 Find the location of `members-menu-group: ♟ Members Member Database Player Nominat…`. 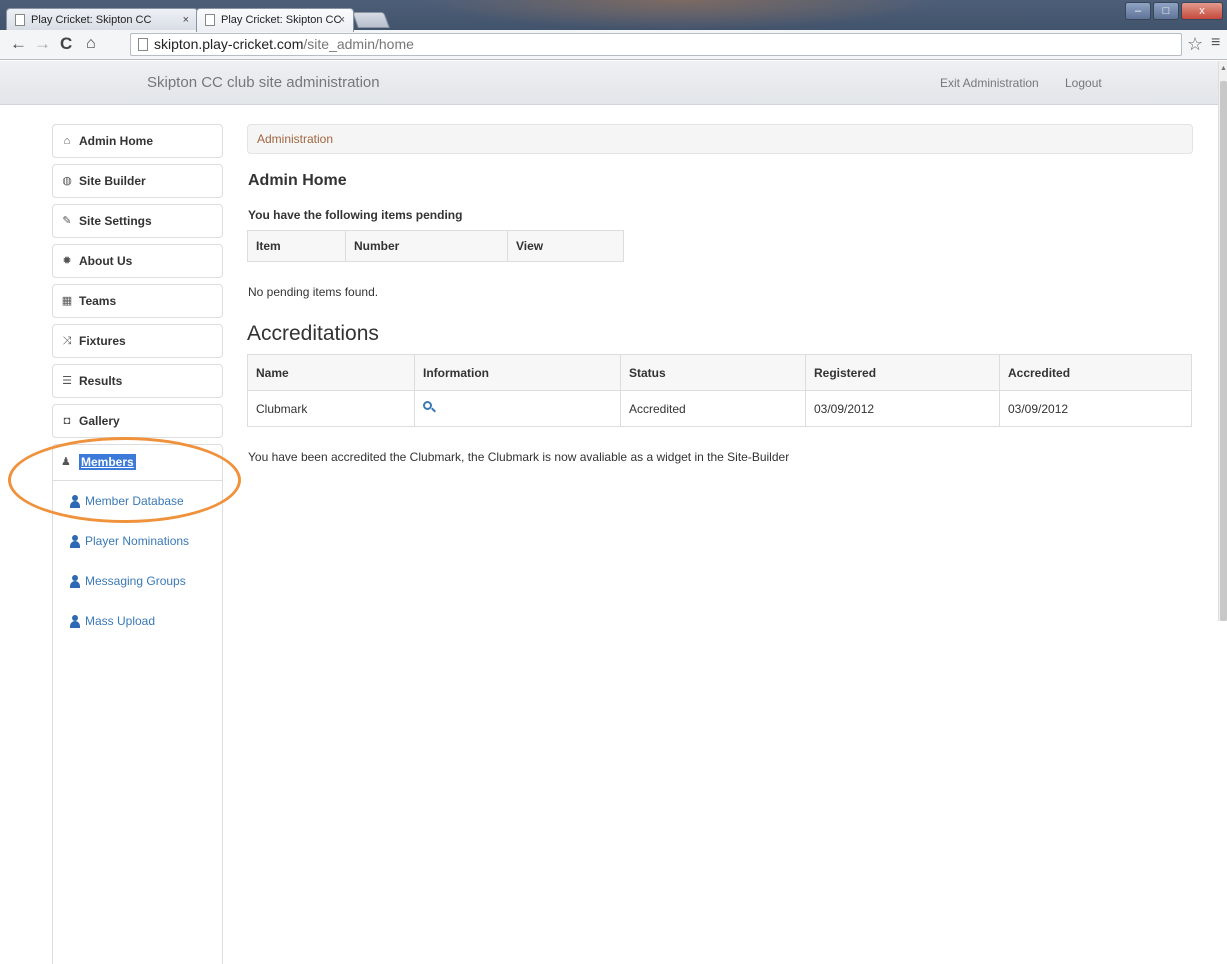

members-menu-group: ♟ Members Member Database Player Nominat… is located at coordinates (137, 704).